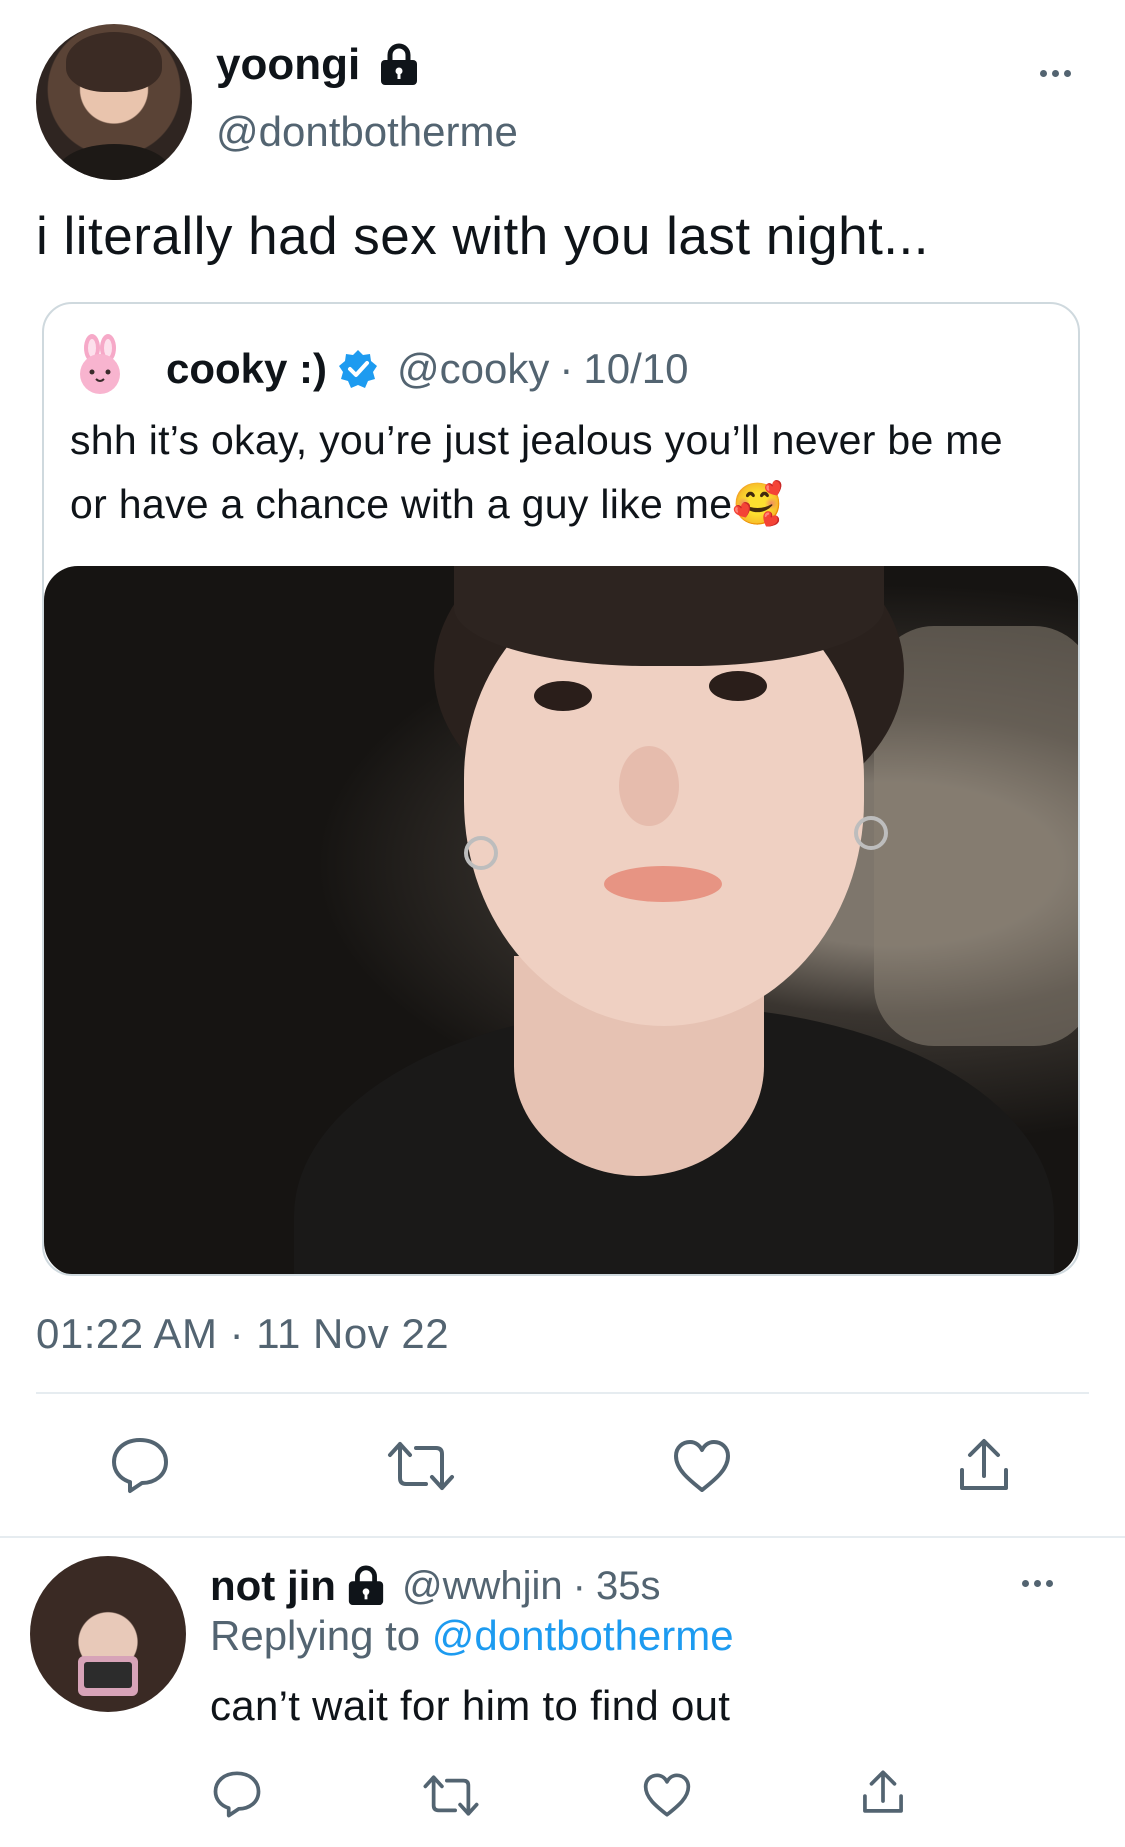 This screenshot has height=1847, width=1125. Describe the element at coordinates (367, 132) in the screenshot. I see `author-handle: @dontbotherme` at that location.